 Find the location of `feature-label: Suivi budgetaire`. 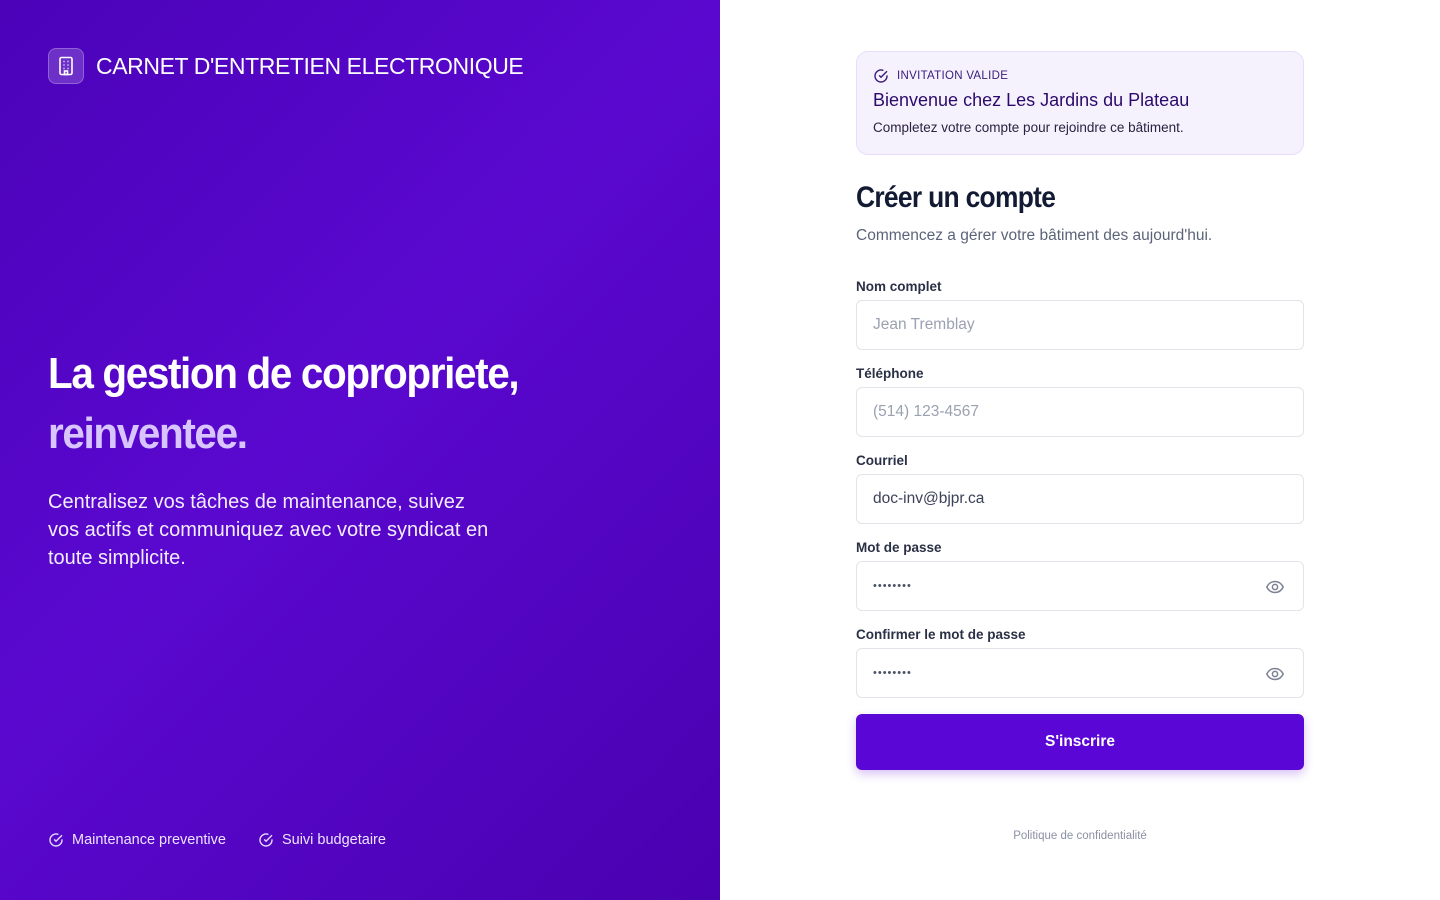

feature-label: Suivi budgetaire is located at coordinates (333, 840).